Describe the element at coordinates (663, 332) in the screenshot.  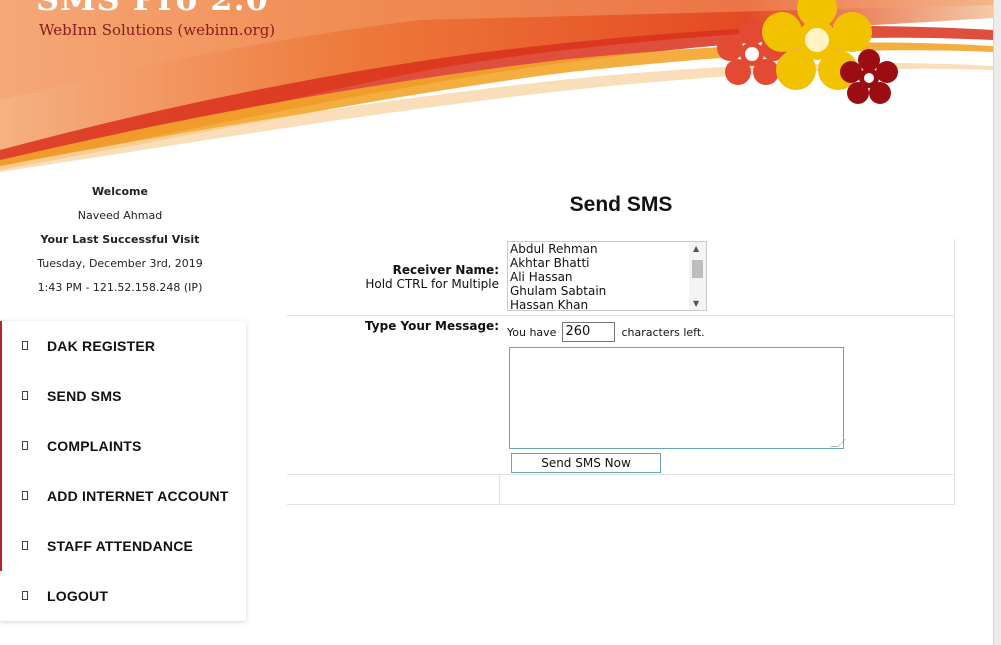
I see `chars-suffix: characters left.` at that location.